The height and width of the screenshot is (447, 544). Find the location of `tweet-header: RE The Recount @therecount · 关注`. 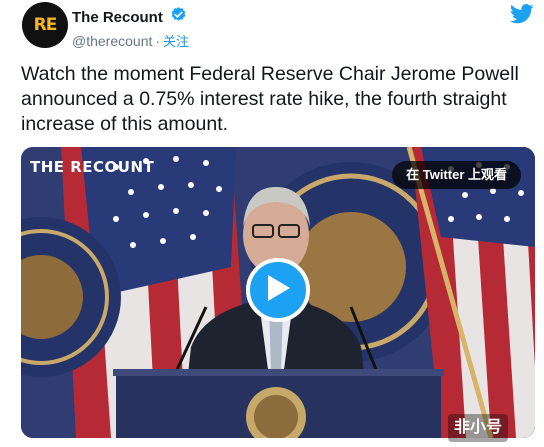

tweet-header: RE The Recount @therecount · 关注 is located at coordinates (278, 26).